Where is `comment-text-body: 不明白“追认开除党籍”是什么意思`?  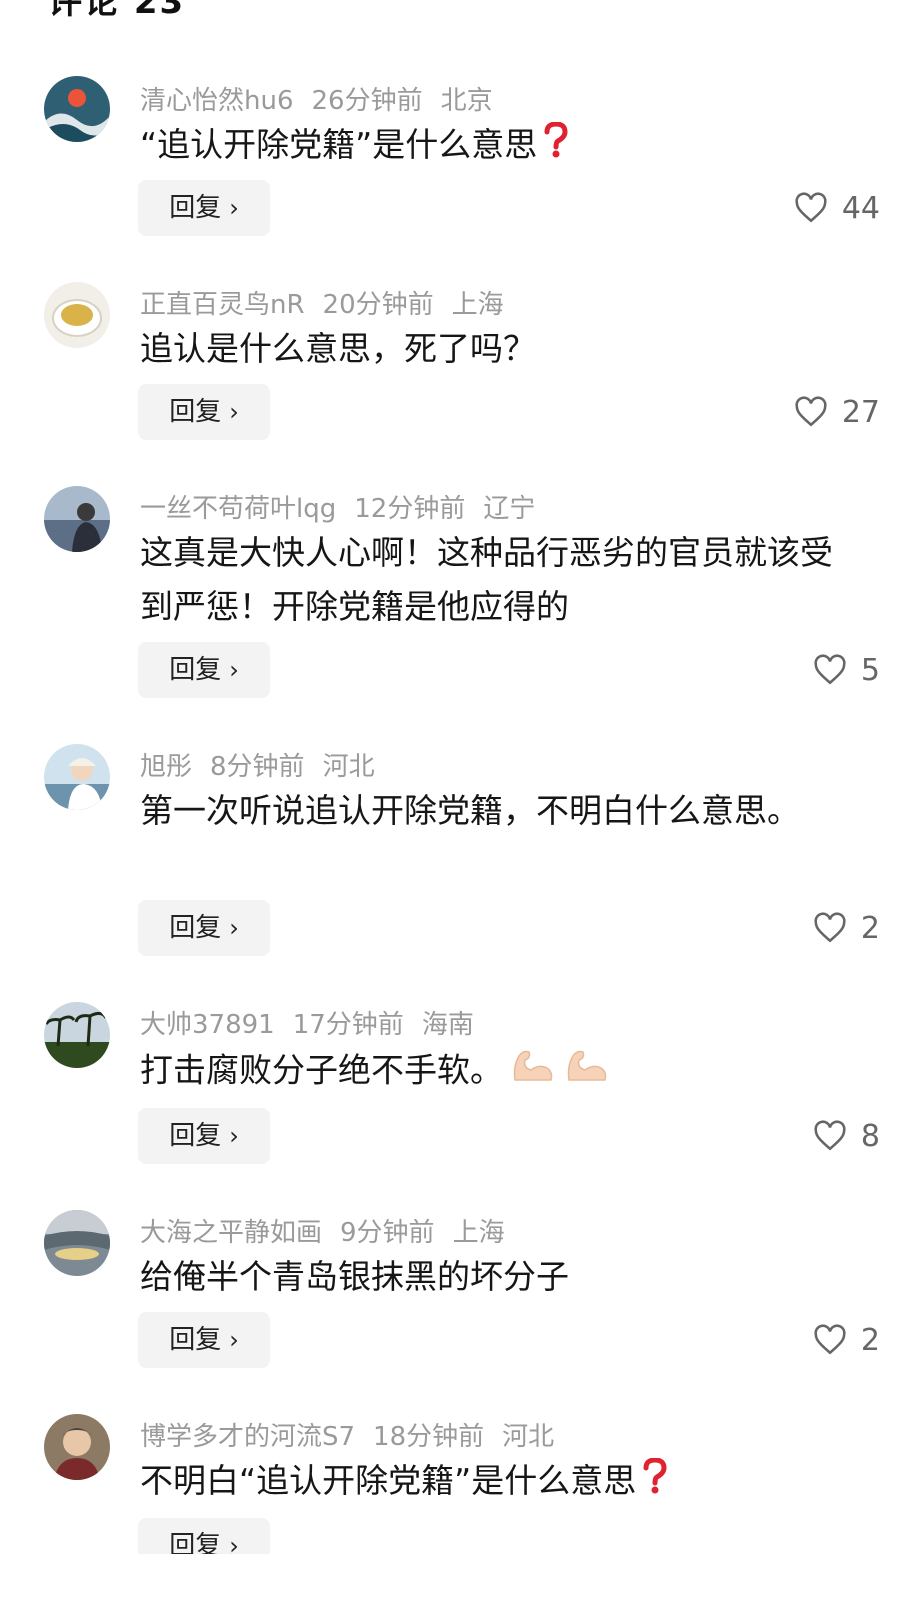 comment-text-body: 不明白“追认开除党籍”是什么意思 is located at coordinates (388, 1480).